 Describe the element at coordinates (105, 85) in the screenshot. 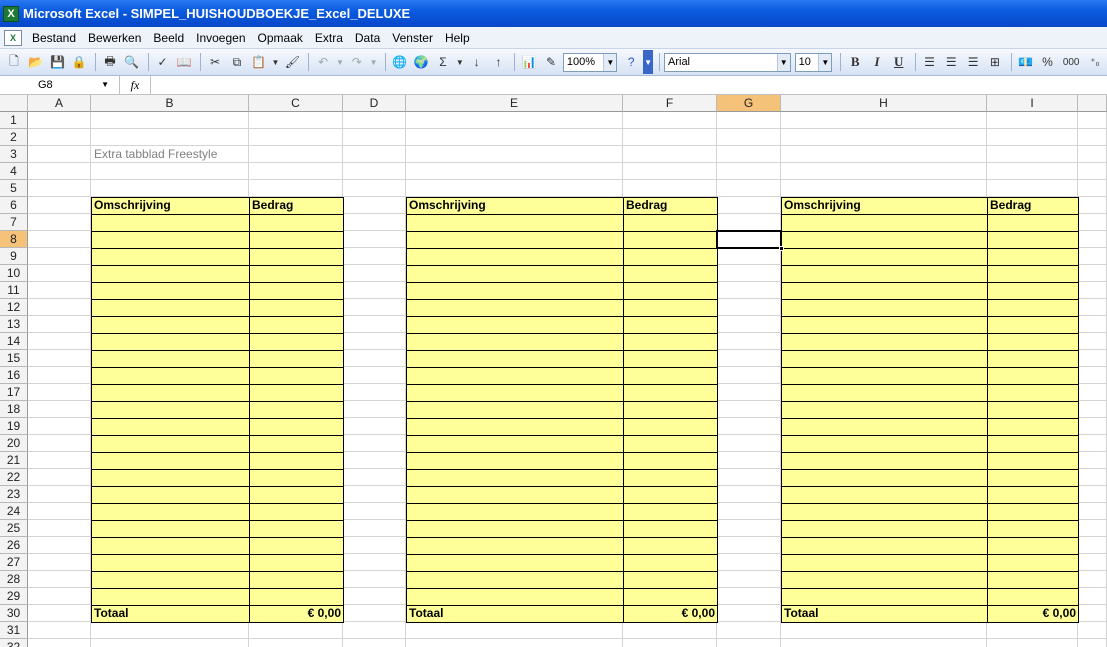

I see `chevron-down-icon: ▼` at that location.